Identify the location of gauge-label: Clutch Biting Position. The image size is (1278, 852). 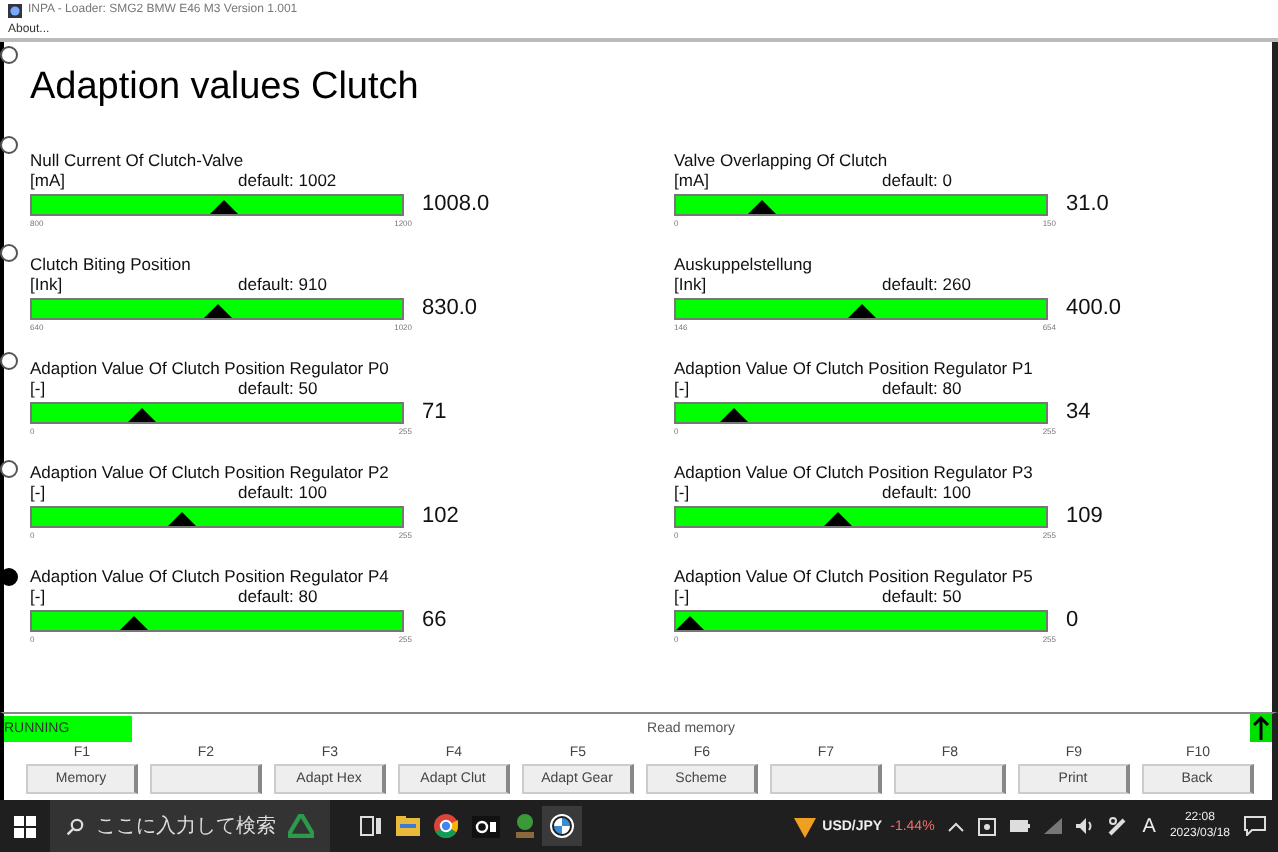
(110, 264).